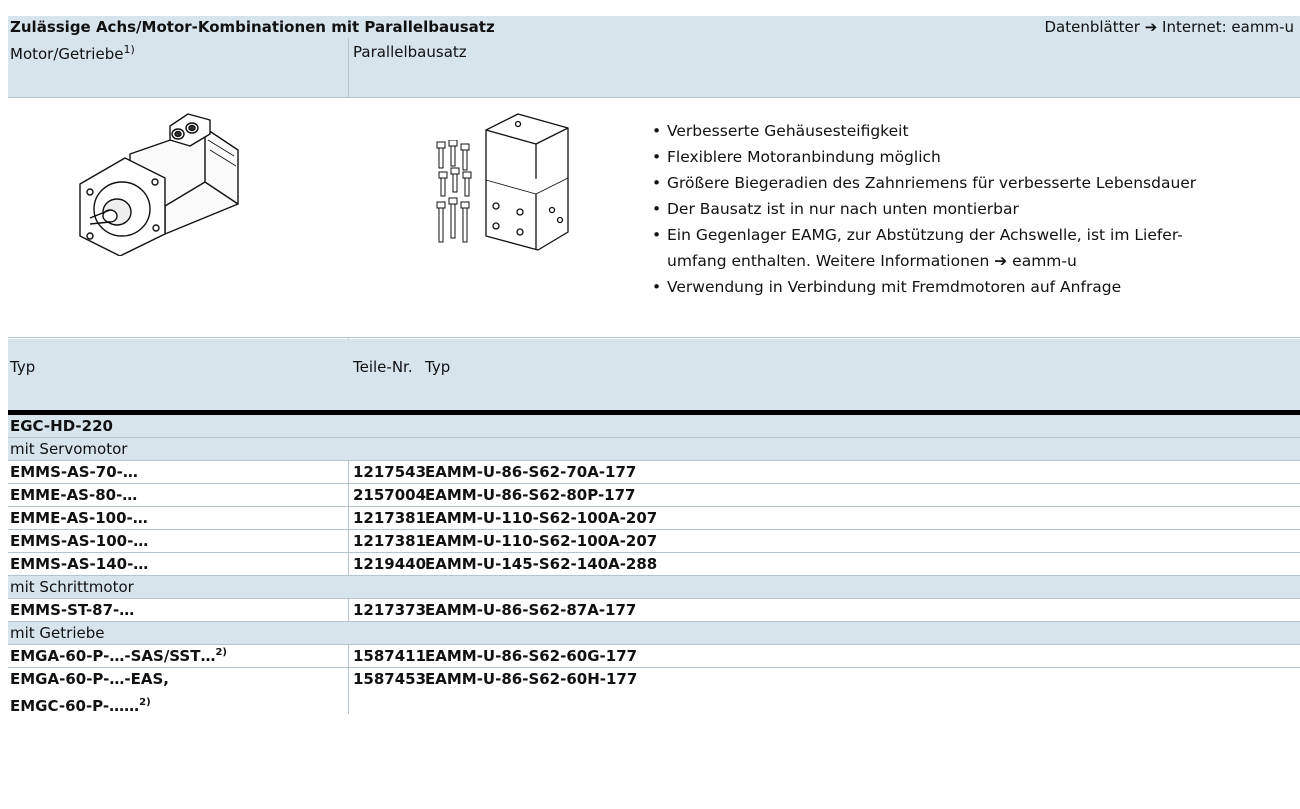 The image size is (1300, 809). Describe the element at coordinates (923, 157) in the screenshot. I see `feature-item: Flexiblere Motoranbindung möglich` at that location.